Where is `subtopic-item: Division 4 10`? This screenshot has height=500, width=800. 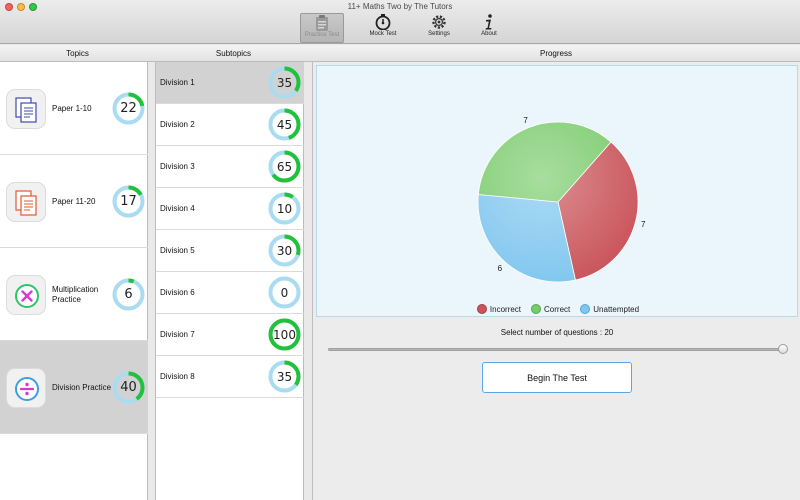
subtopic-item: Division 4 10 is located at coordinates (230, 209).